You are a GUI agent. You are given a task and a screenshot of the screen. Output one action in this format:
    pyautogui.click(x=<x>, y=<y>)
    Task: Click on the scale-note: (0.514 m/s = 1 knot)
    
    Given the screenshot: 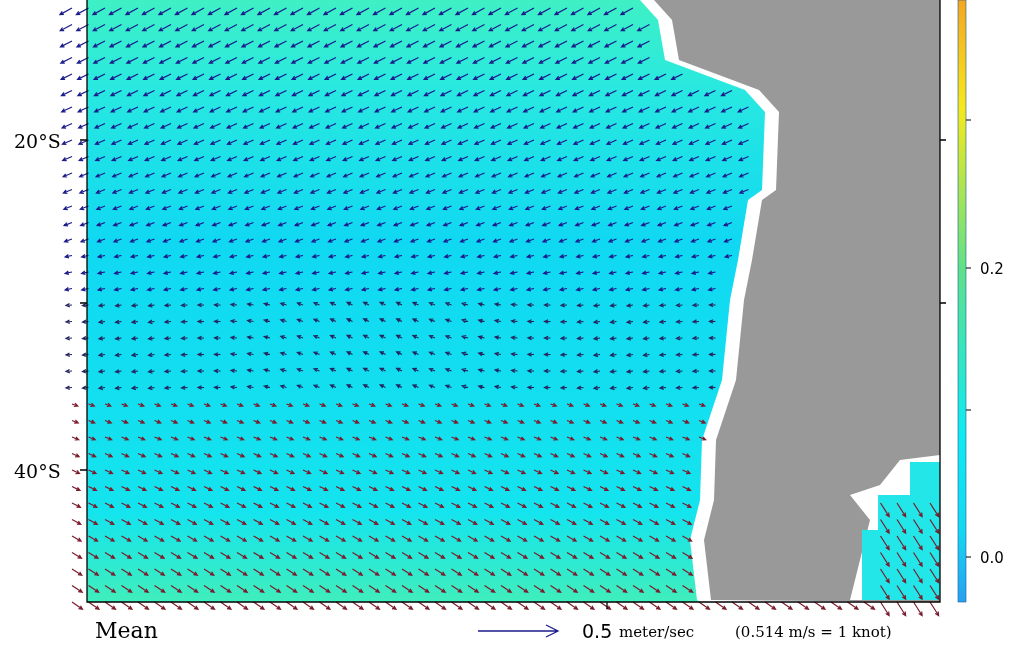 What is the action you would take?
    pyautogui.click(x=813, y=632)
    